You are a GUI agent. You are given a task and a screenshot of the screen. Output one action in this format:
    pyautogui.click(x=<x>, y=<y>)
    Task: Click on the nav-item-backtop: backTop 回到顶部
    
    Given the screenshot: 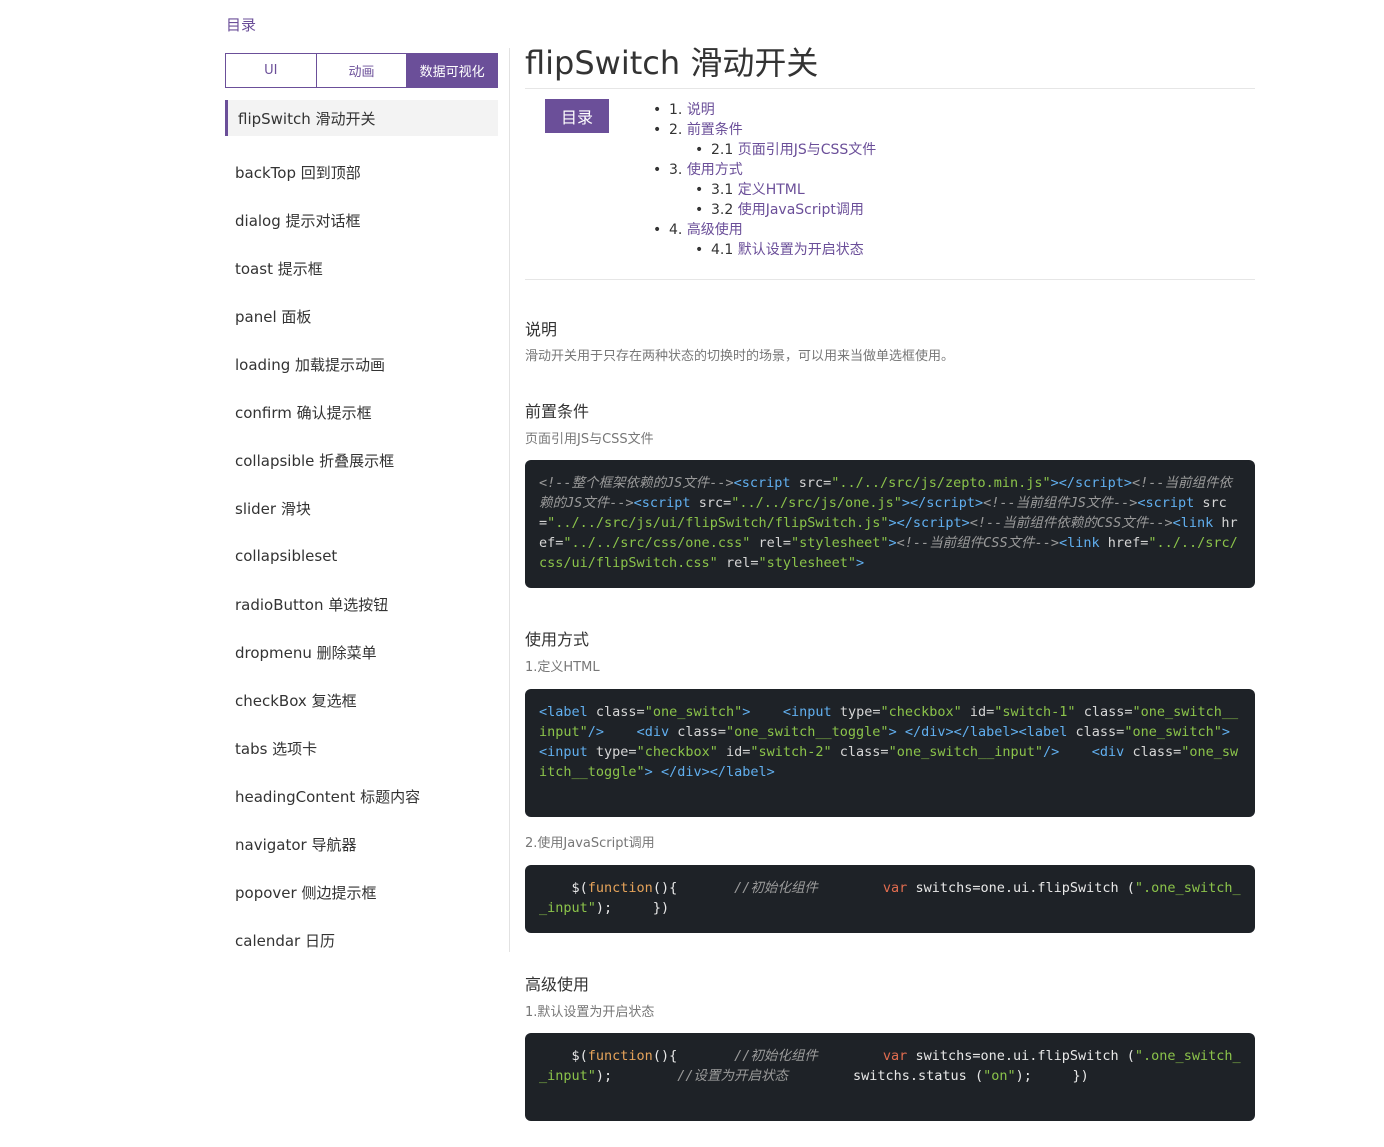 What is the action you would take?
    pyautogui.click(x=361, y=172)
    